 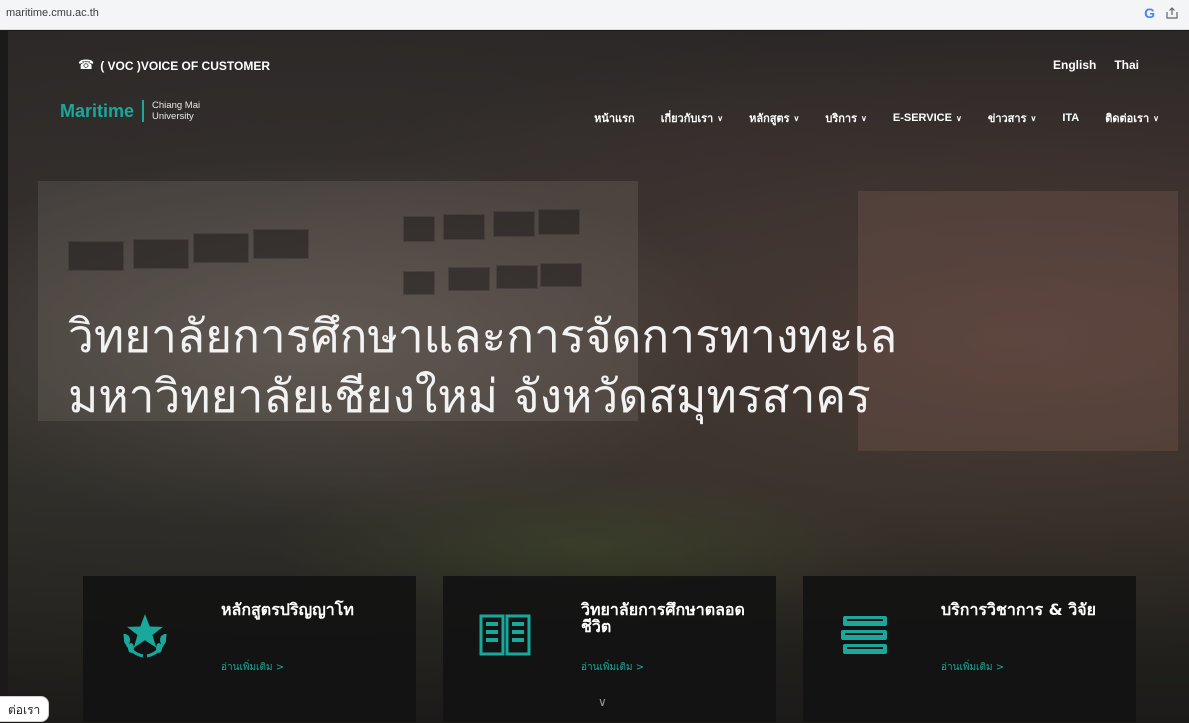 What do you see at coordinates (1074, 65) in the screenshot?
I see `lang-english-link: English` at bounding box center [1074, 65].